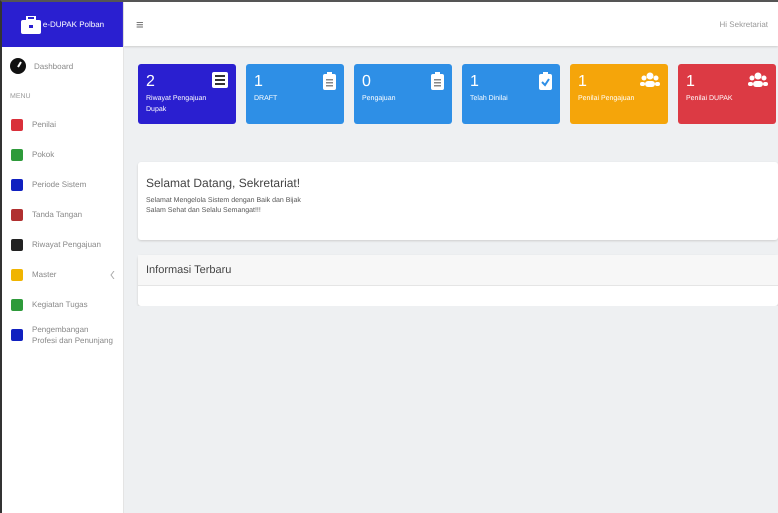 This screenshot has width=778, height=513. What do you see at coordinates (62, 305) in the screenshot?
I see `sidebar-item: Kegiatan Tugas` at bounding box center [62, 305].